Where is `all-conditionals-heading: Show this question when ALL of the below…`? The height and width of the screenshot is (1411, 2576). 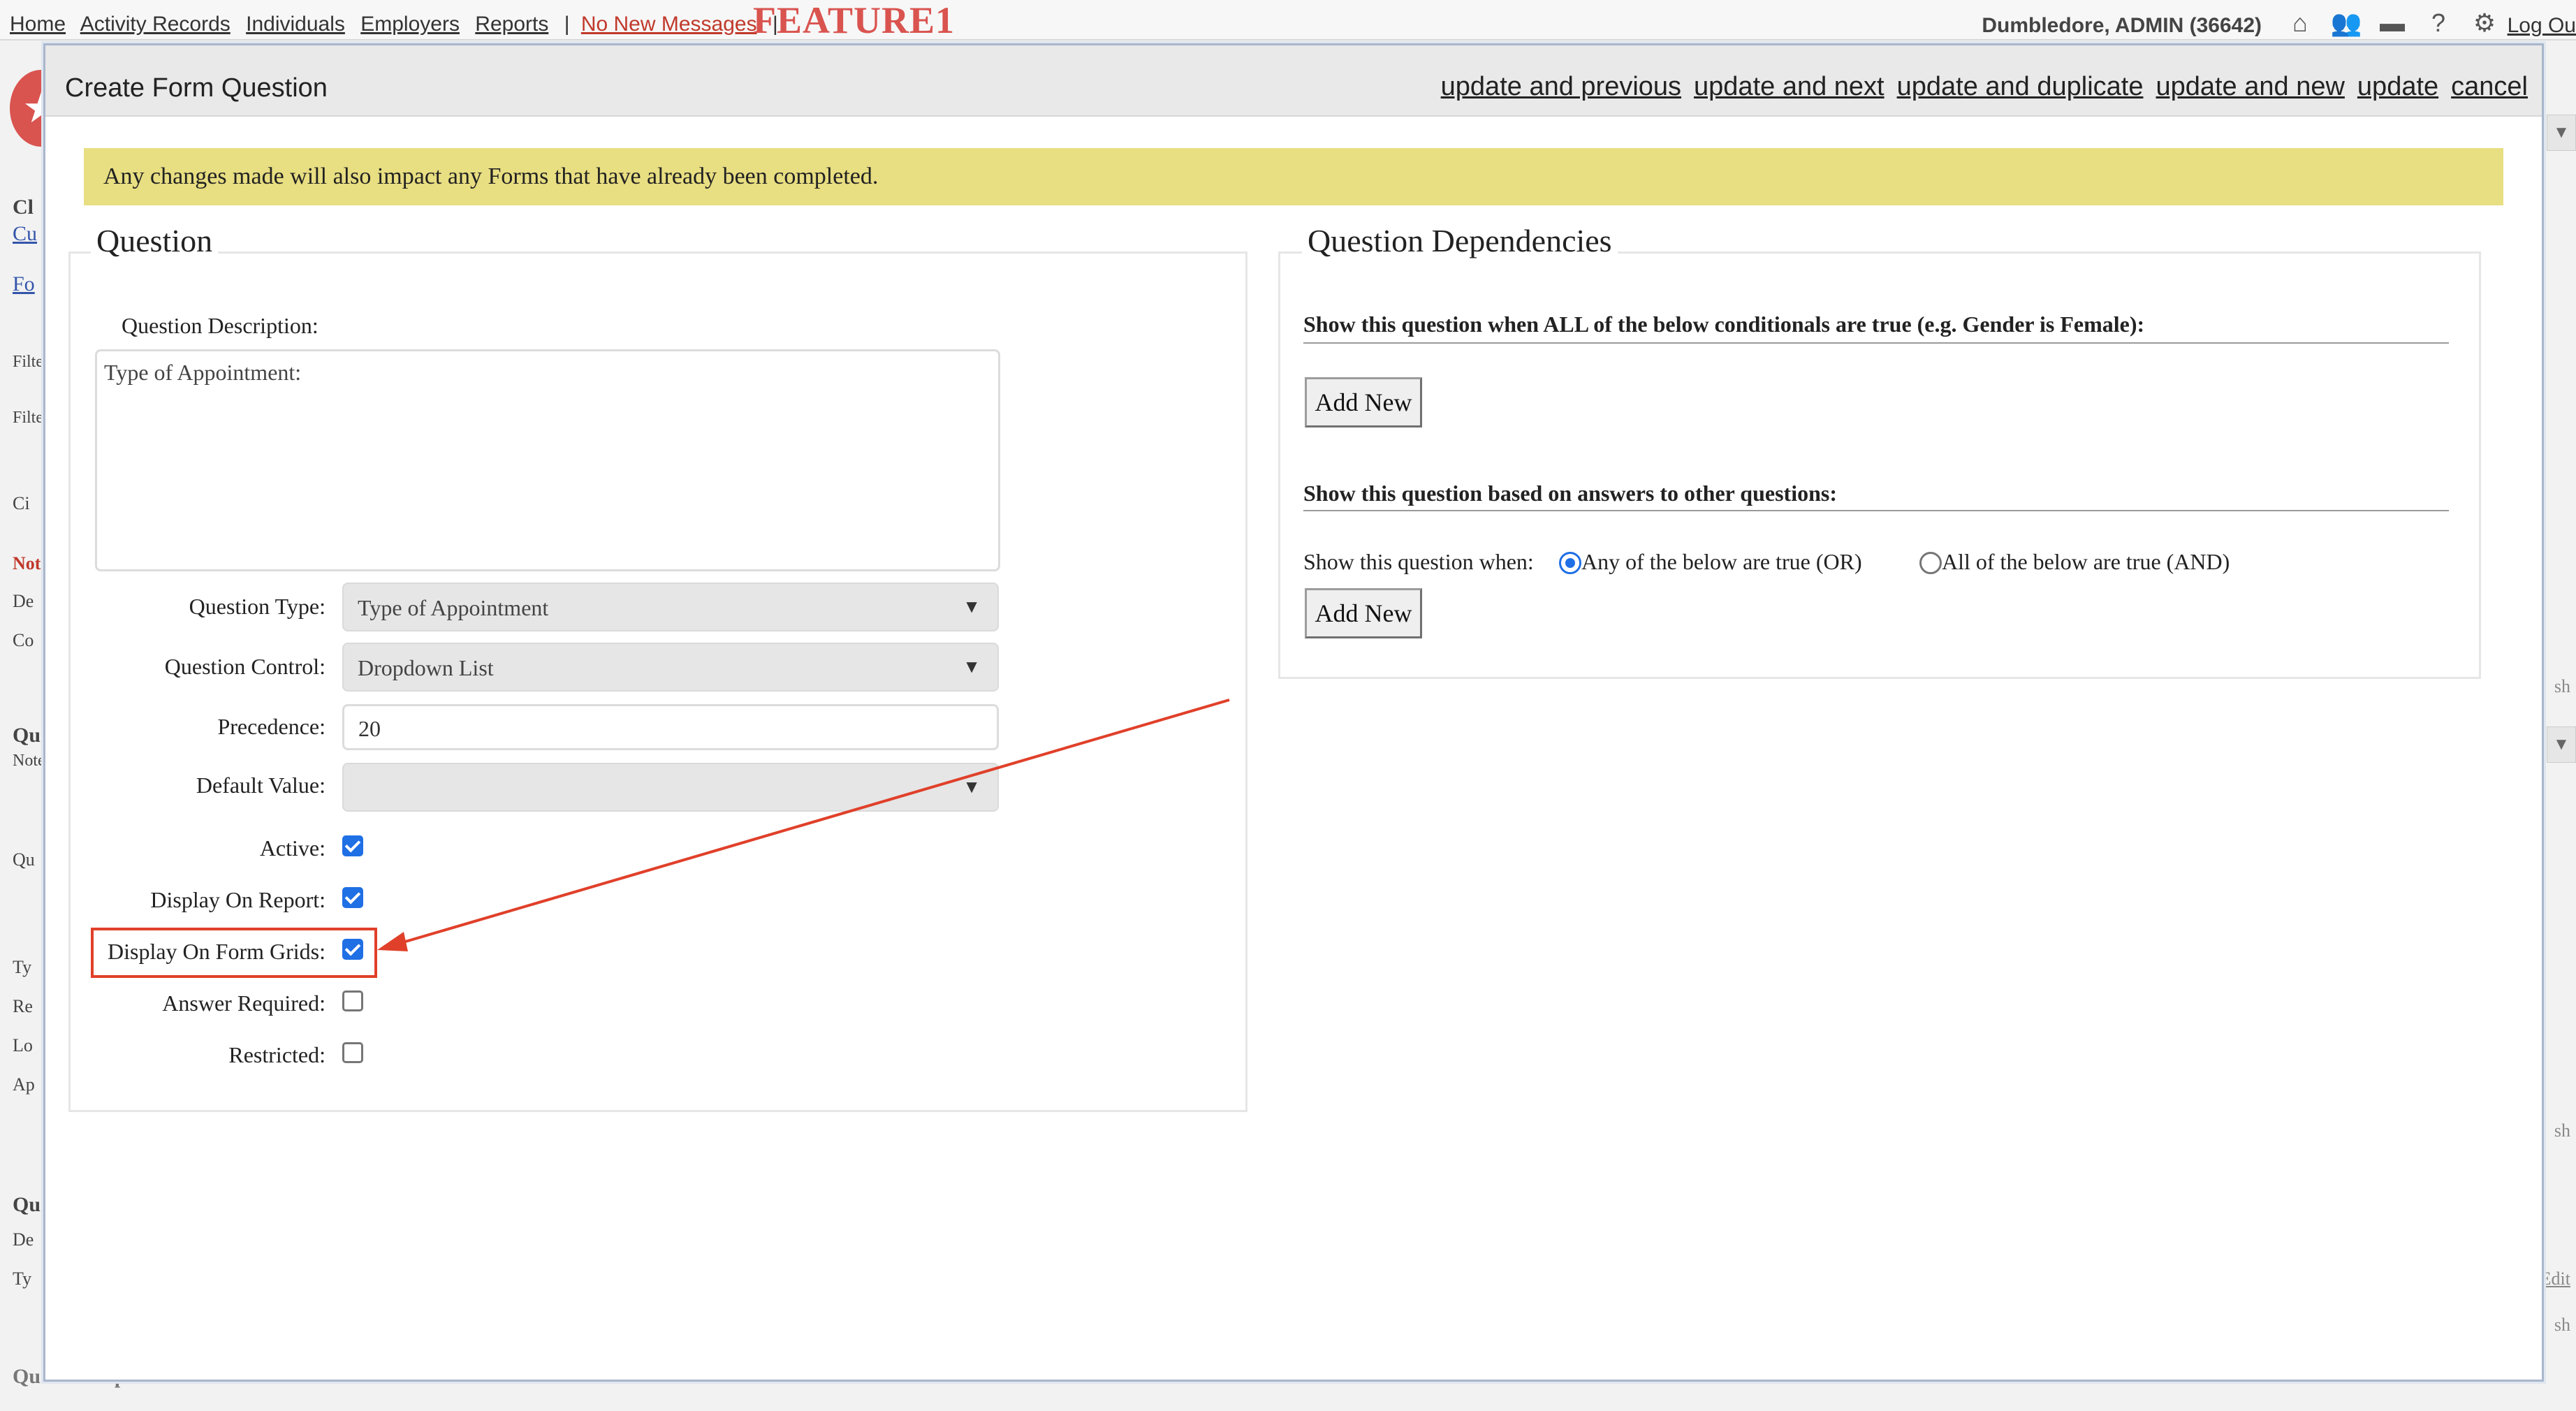 all-conditionals-heading: Show this question when ALL of the below… is located at coordinates (1724, 324).